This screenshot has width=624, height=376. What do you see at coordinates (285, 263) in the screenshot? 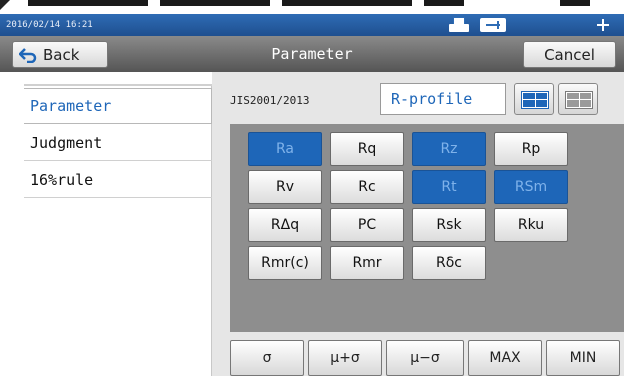
I see `param-rmrc-button: Rmr(c)` at bounding box center [285, 263].